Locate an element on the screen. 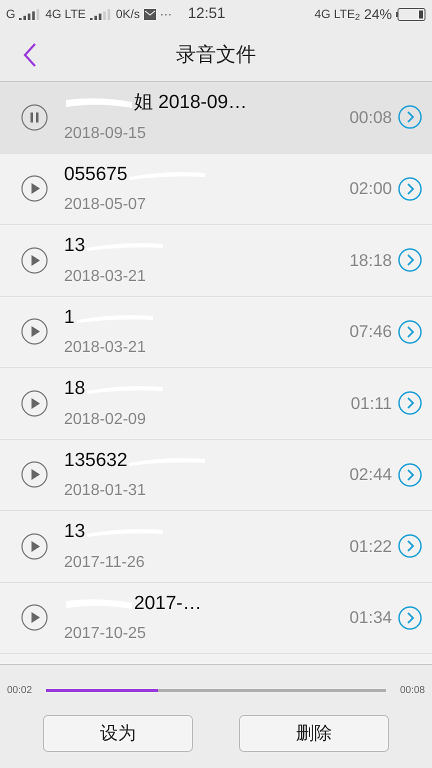  recording-row: 2017-… 2017-10-25 01:34 is located at coordinates (216, 618).